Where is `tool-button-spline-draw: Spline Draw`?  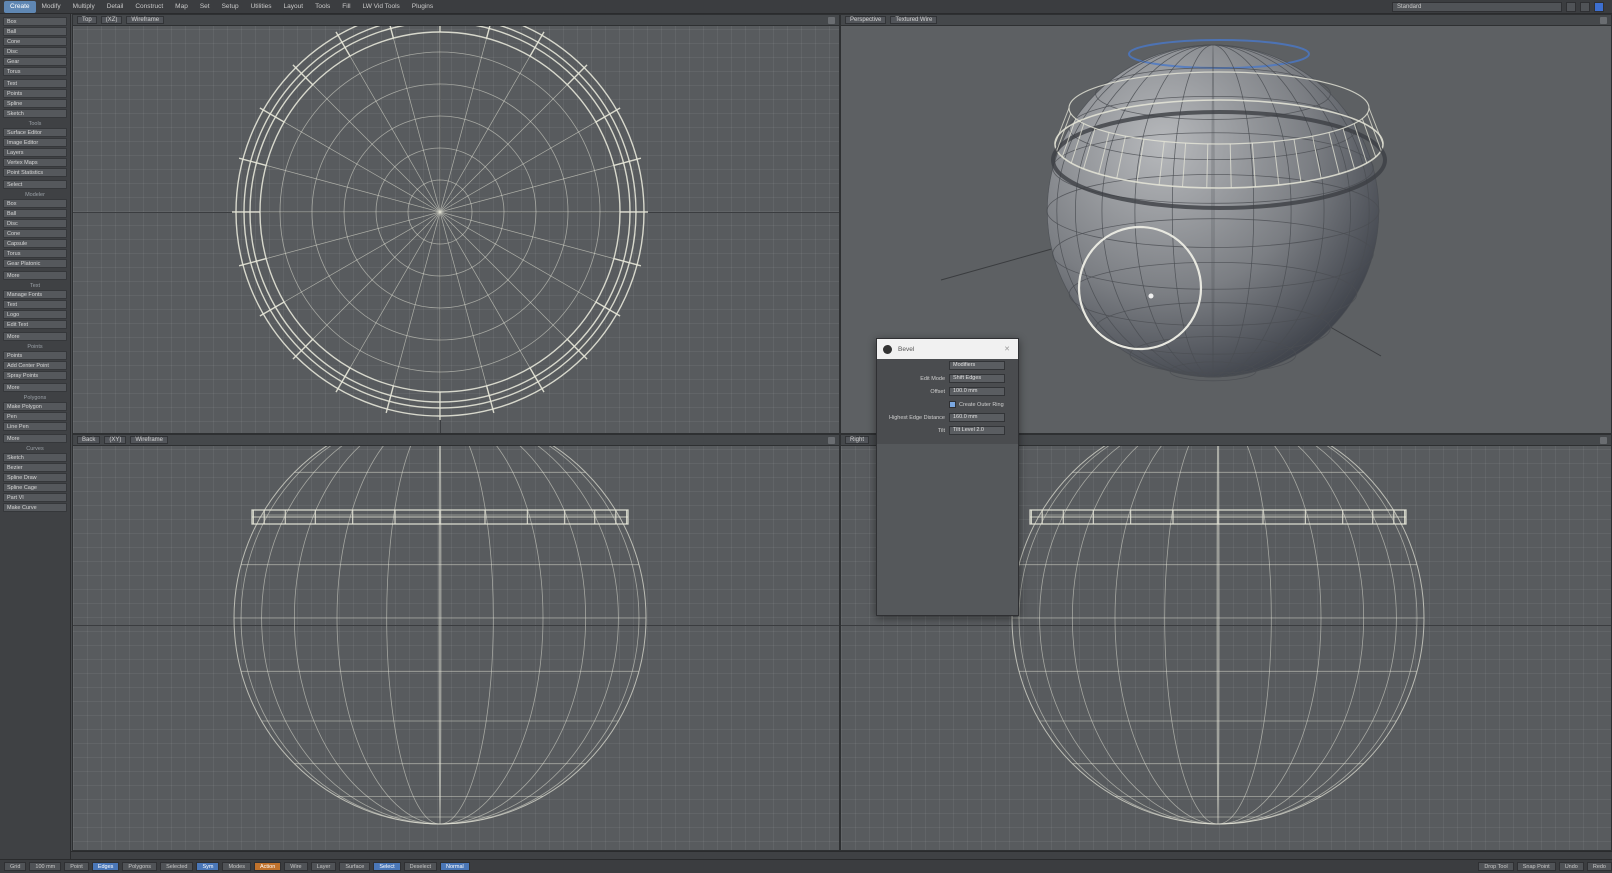
tool-button-spline-draw: Spline Draw is located at coordinates (35, 477).